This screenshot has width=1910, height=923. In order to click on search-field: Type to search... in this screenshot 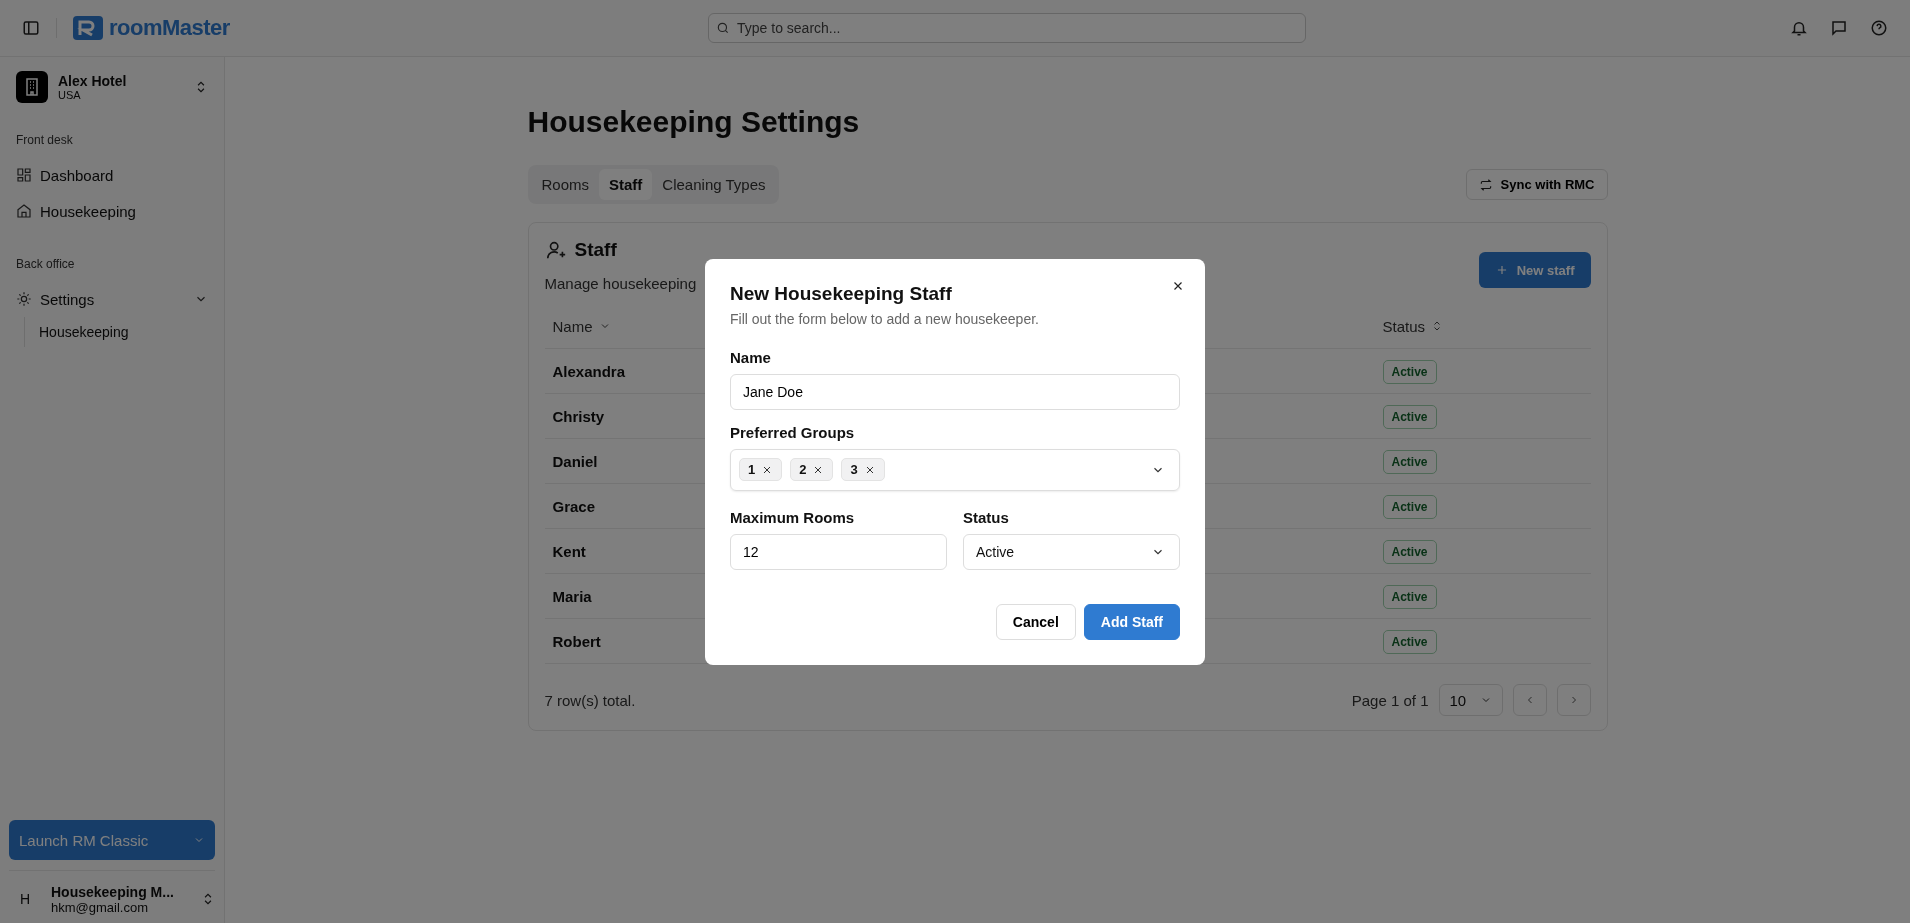, I will do `click(1007, 28)`.